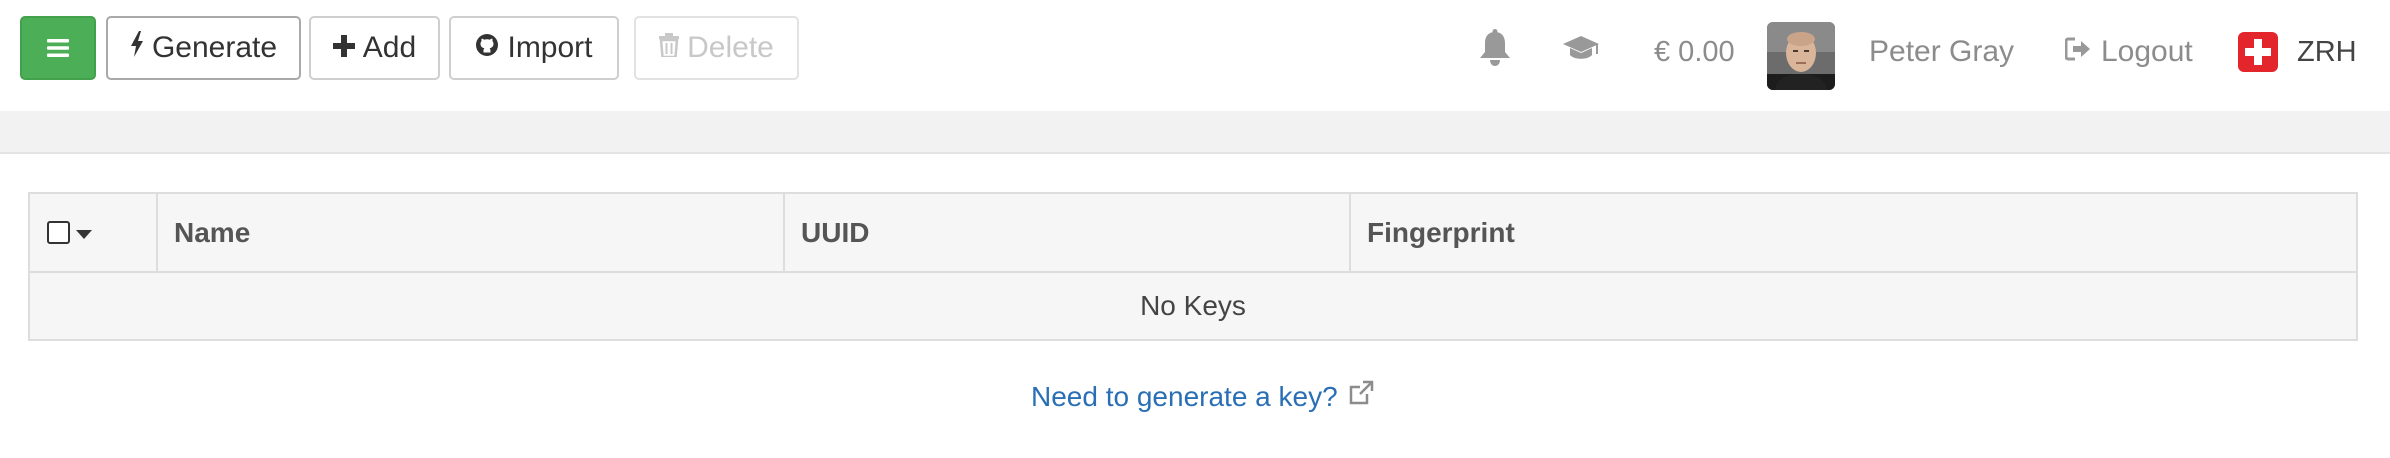 Image resolution: width=2390 pixels, height=458 pixels. What do you see at coordinates (2147, 51) in the screenshot?
I see `logout-label: Logout` at bounding box center [2147, 51].